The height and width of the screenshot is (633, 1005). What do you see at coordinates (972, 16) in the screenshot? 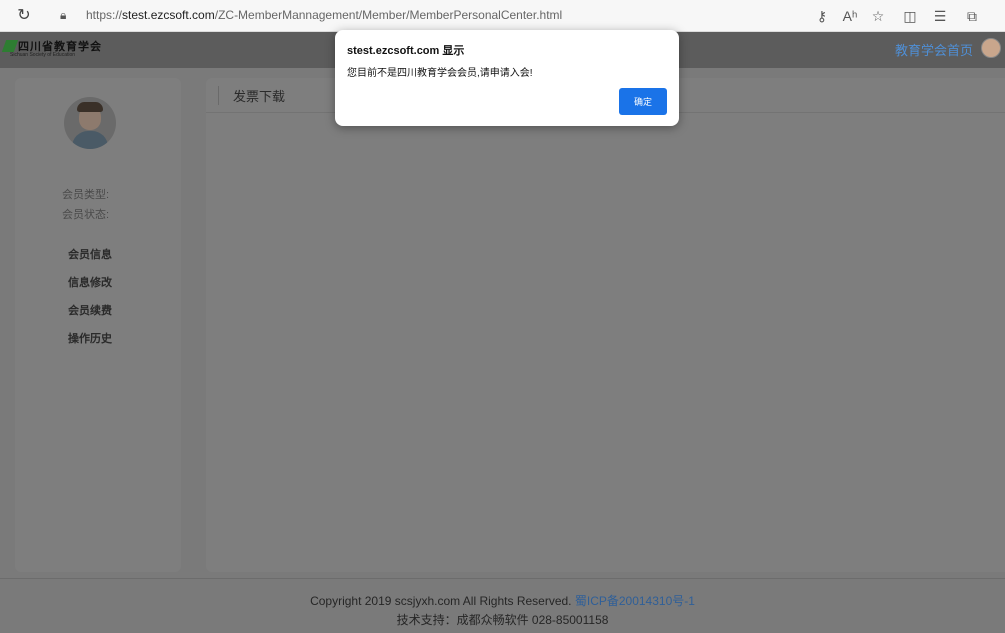
I see `collections-icon: ⧉` at bounding box center [972, 16].